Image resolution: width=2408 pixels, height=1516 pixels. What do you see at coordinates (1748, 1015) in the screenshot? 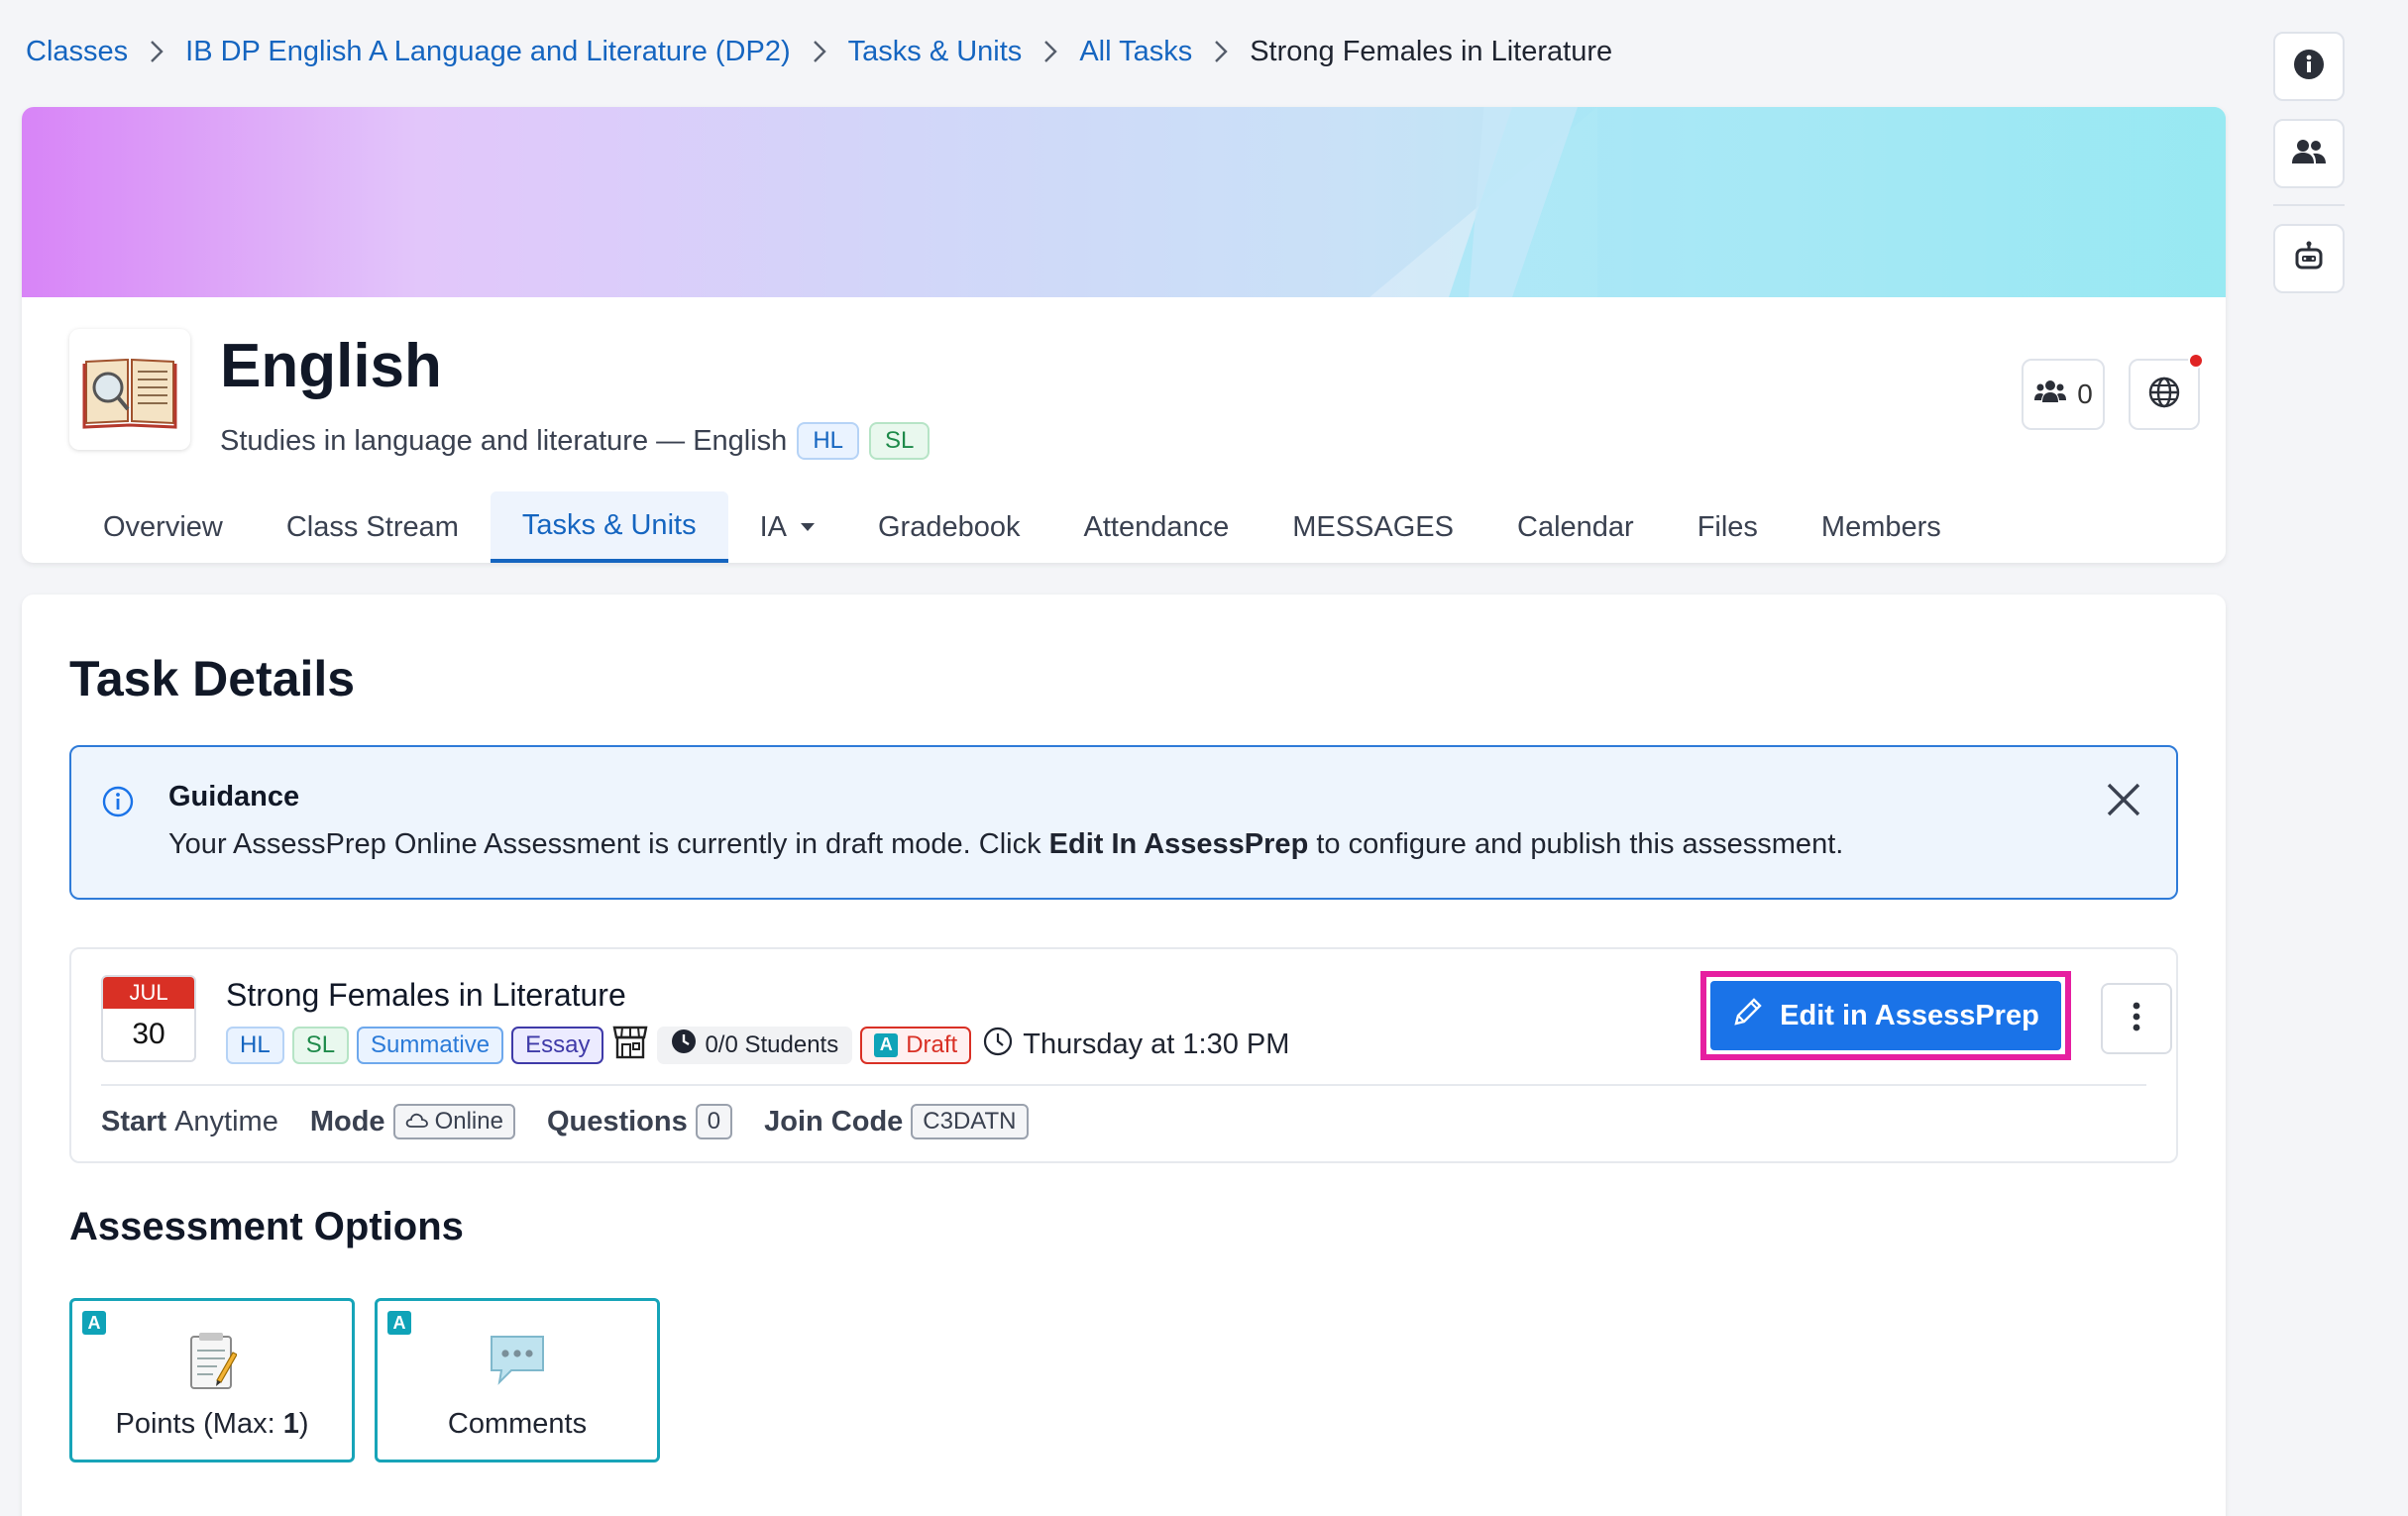
I see `pencil-icon` at bounding box center [1748, 1015].